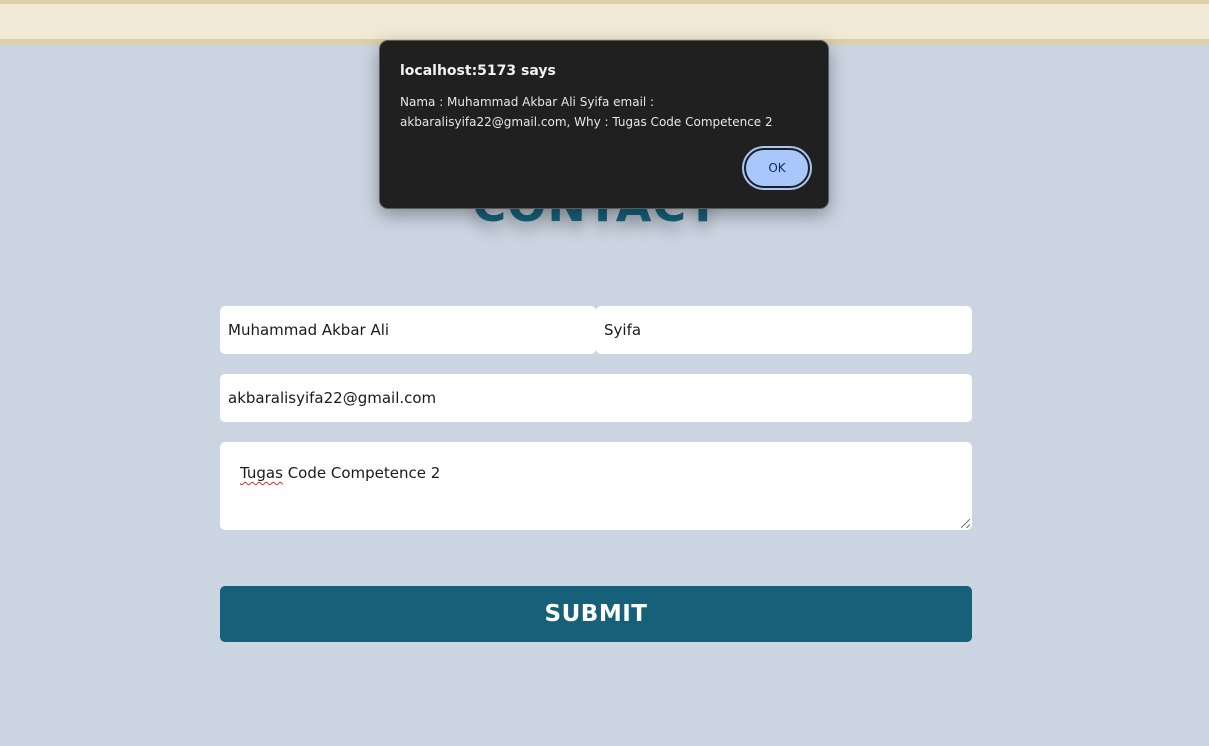 The height and width of the screenshot is (746, 1209). I want to click on message-textarea: Tugas Code Competence 2, so click(596, 486).